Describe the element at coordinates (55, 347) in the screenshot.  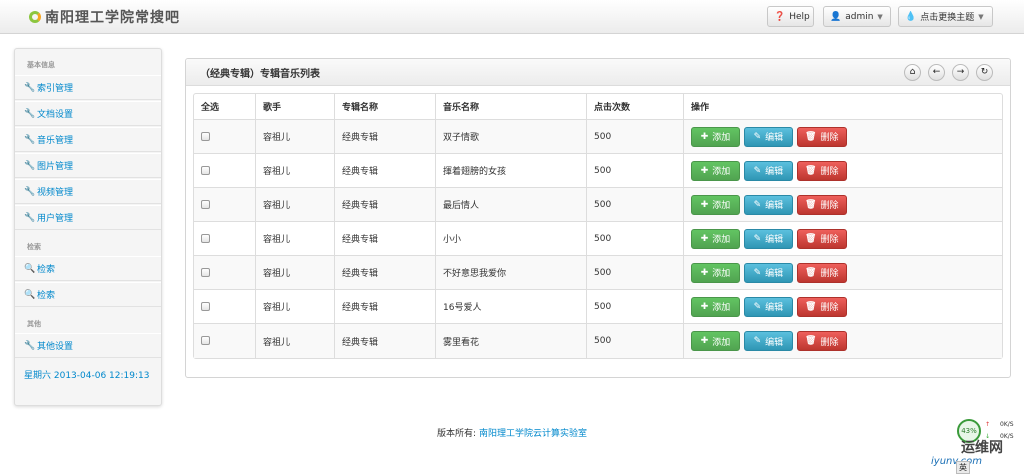
I see `sidebar-item-label: 其他设置` at that location.